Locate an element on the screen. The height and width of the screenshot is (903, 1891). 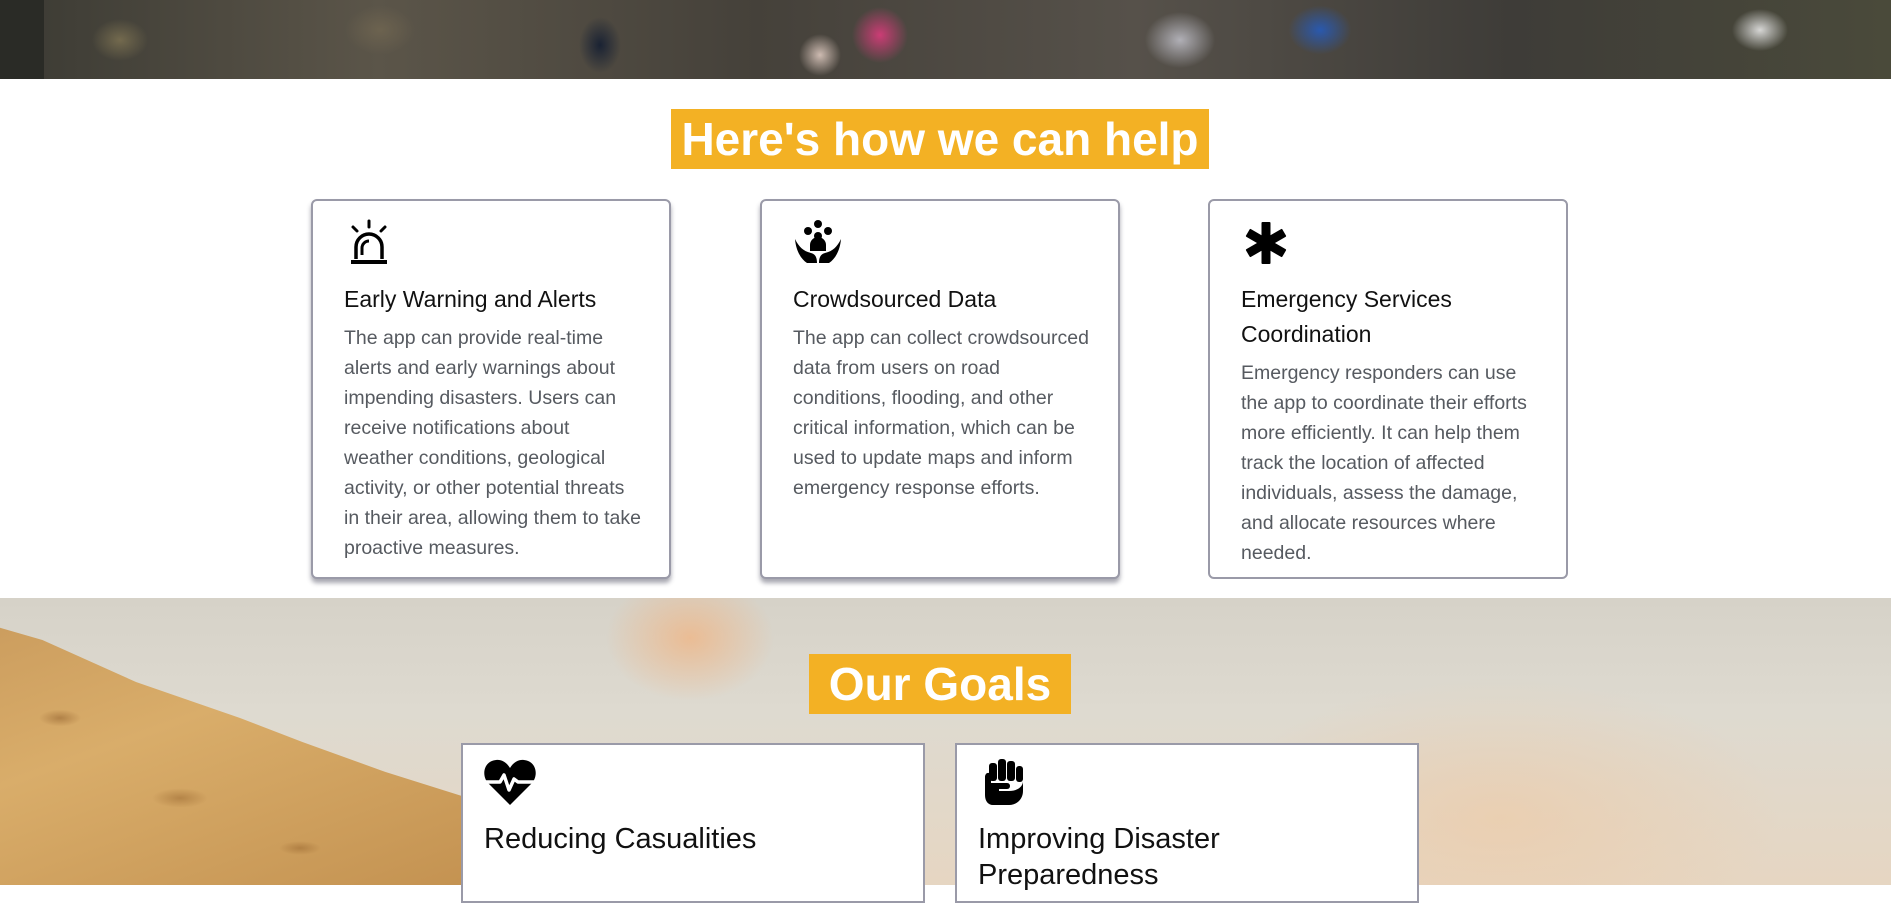
cliff-image is located at coordinates (250, 753).